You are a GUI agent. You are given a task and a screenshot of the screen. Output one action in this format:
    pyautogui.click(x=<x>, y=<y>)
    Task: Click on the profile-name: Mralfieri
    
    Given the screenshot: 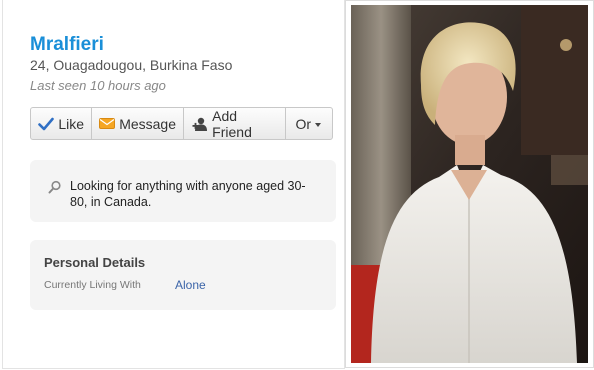 What is the action you would take?
    pyautogui.click(x=67, y=45)
    